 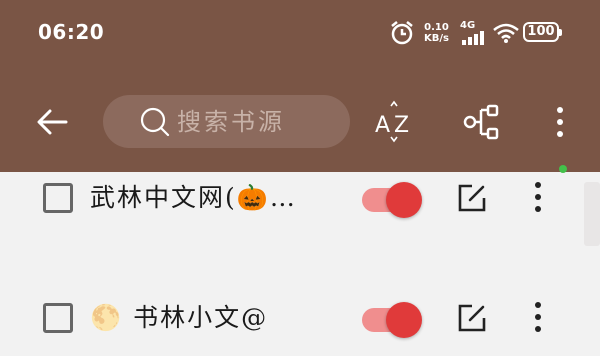 What do you see at coordinates (262, 122) in the screenshot?
I see `search-input` at bounding box center [262, 122].